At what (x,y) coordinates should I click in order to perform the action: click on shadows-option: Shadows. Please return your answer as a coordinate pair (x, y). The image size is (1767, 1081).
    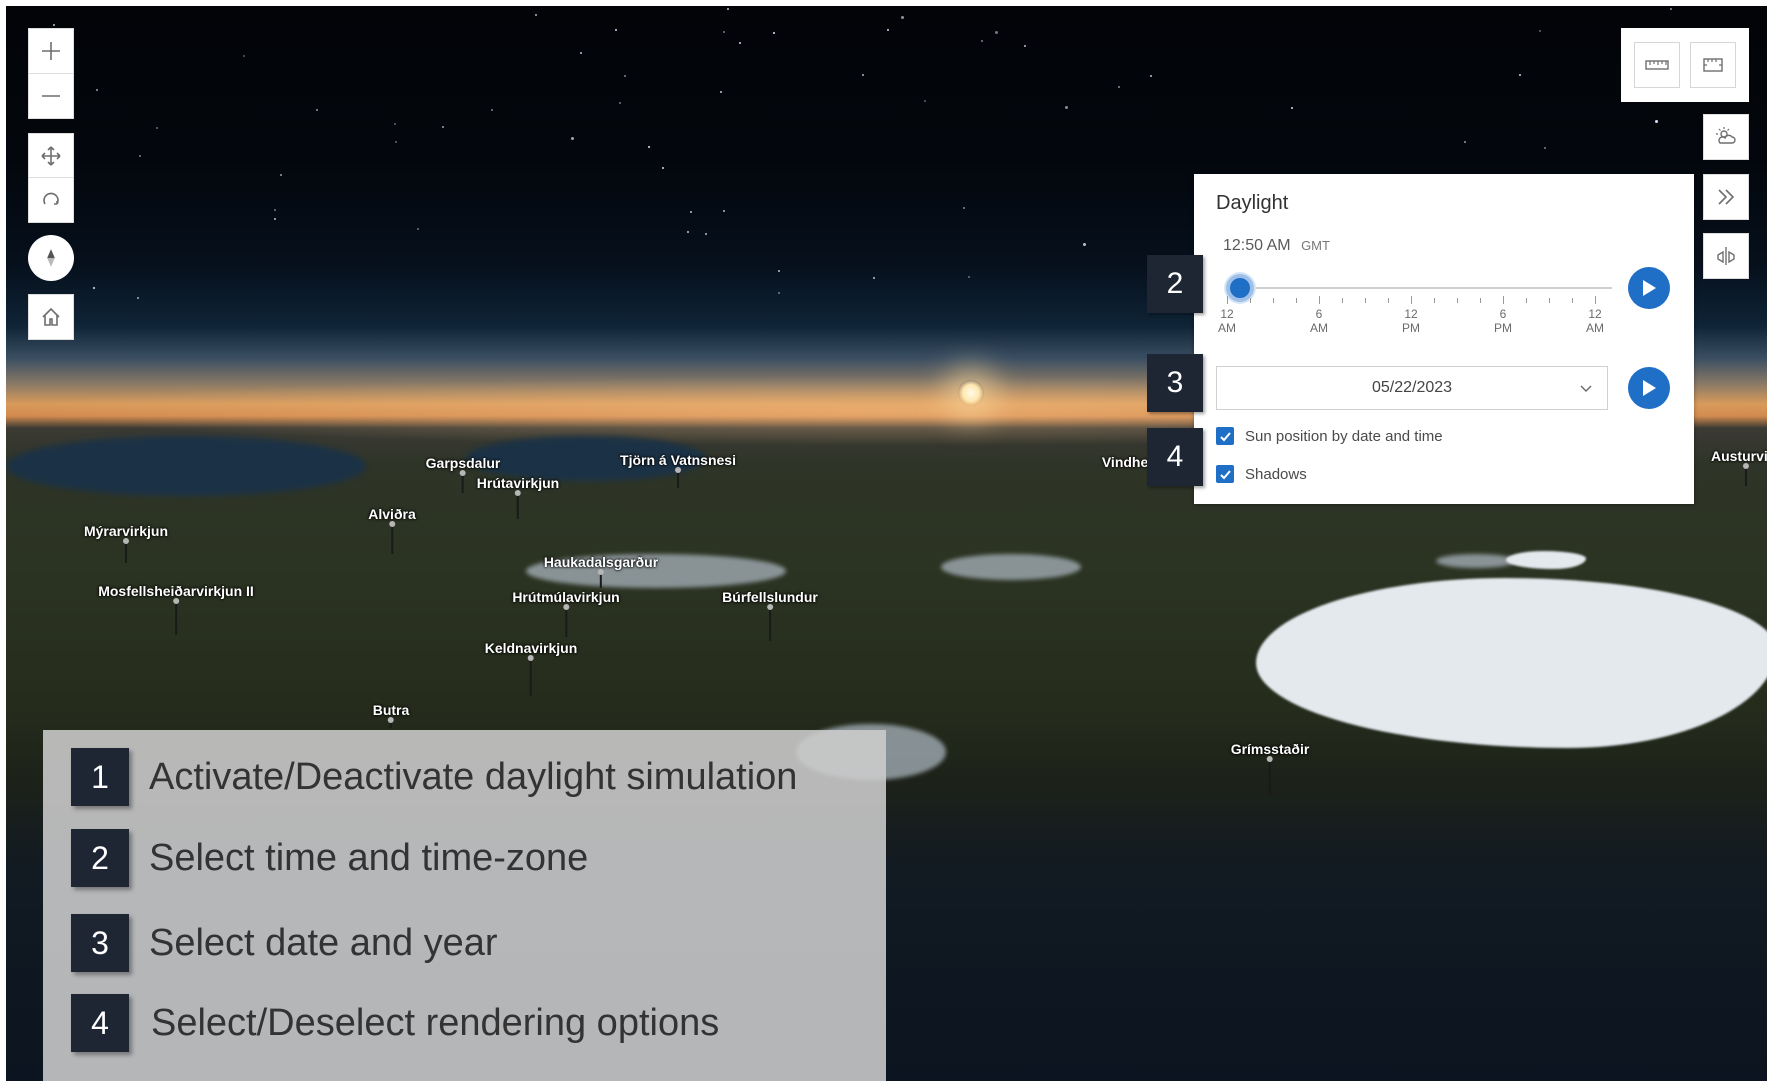
    Looking at the image, I should click on (1261, 474).